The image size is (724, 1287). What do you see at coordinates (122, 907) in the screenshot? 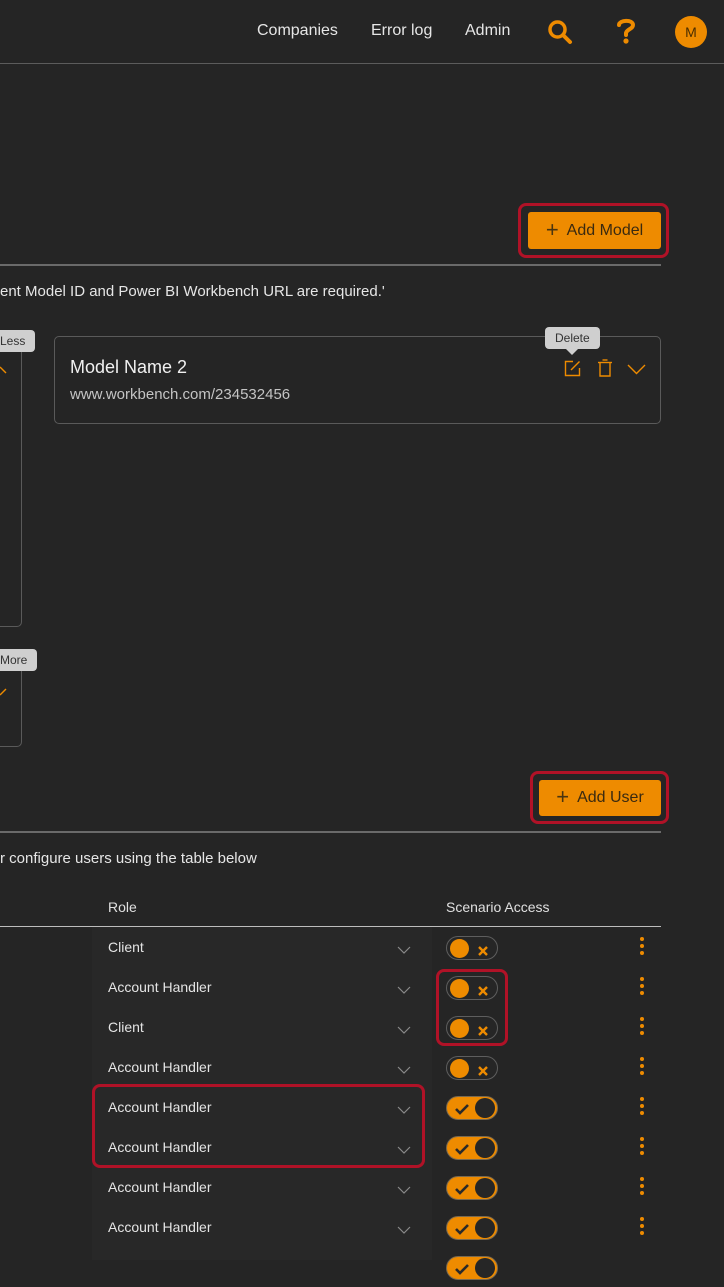
I see `column-header-role: Role` at bounding box center [122, 907].